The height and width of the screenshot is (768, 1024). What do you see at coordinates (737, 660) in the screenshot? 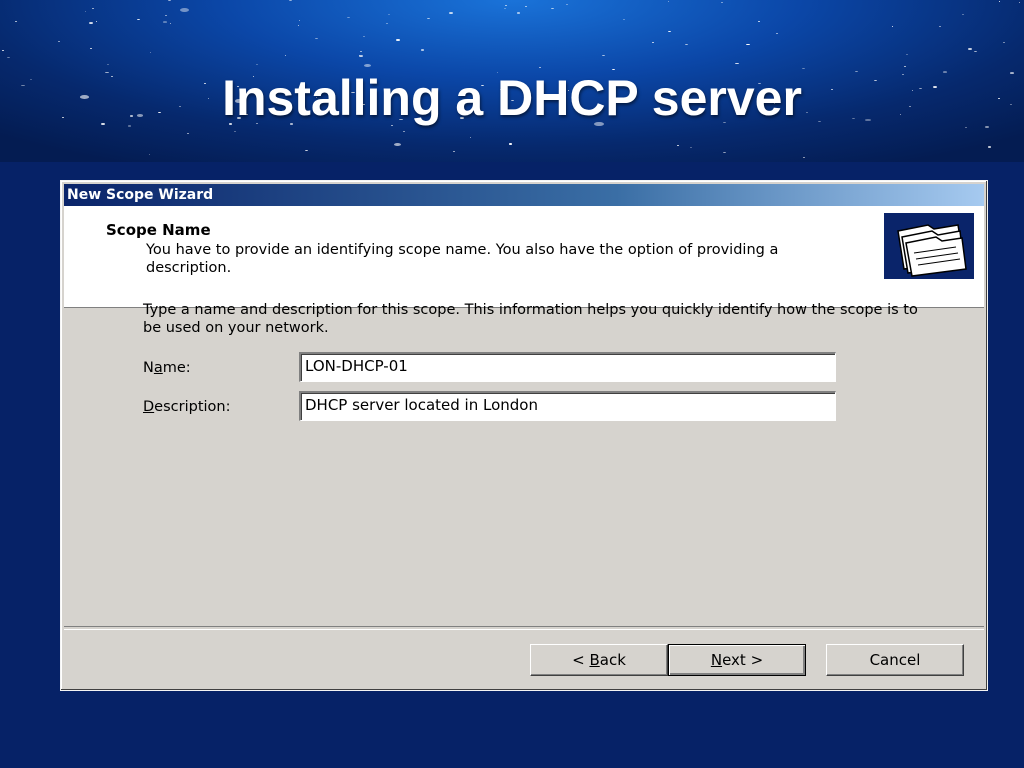
I see `next-button: Next >` at bounding box center [737, 660].